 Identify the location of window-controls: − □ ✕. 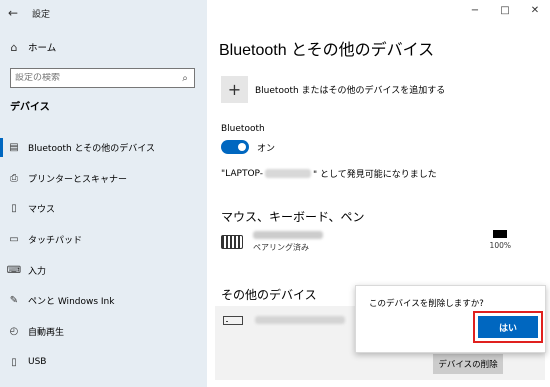
(505, 11).